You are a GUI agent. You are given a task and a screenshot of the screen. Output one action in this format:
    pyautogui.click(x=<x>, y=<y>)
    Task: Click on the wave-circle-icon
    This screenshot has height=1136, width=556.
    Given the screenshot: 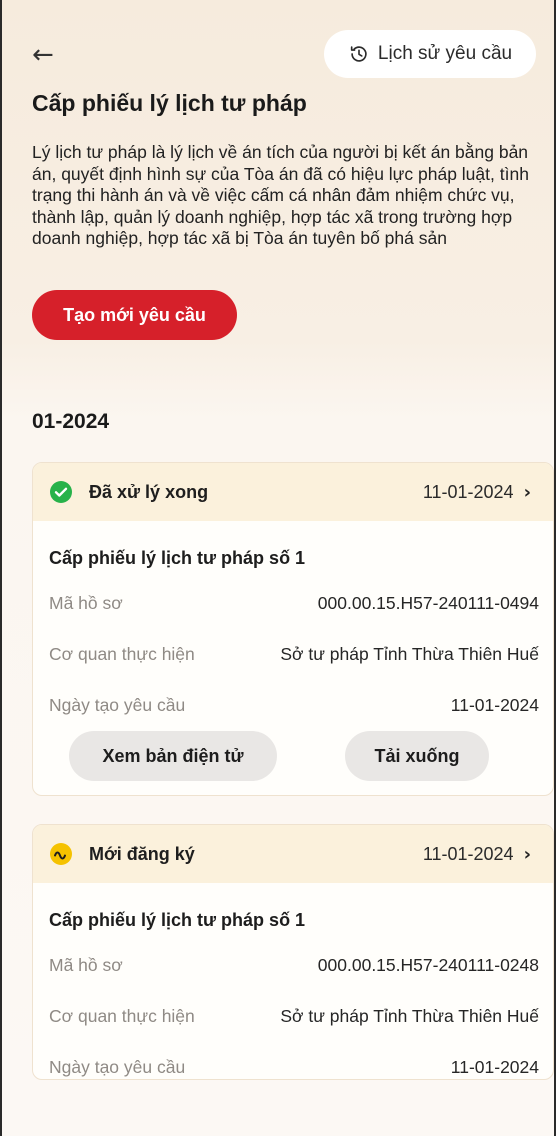 What is the action you would take?
    pyautogui.click(x=61, y=854)
    